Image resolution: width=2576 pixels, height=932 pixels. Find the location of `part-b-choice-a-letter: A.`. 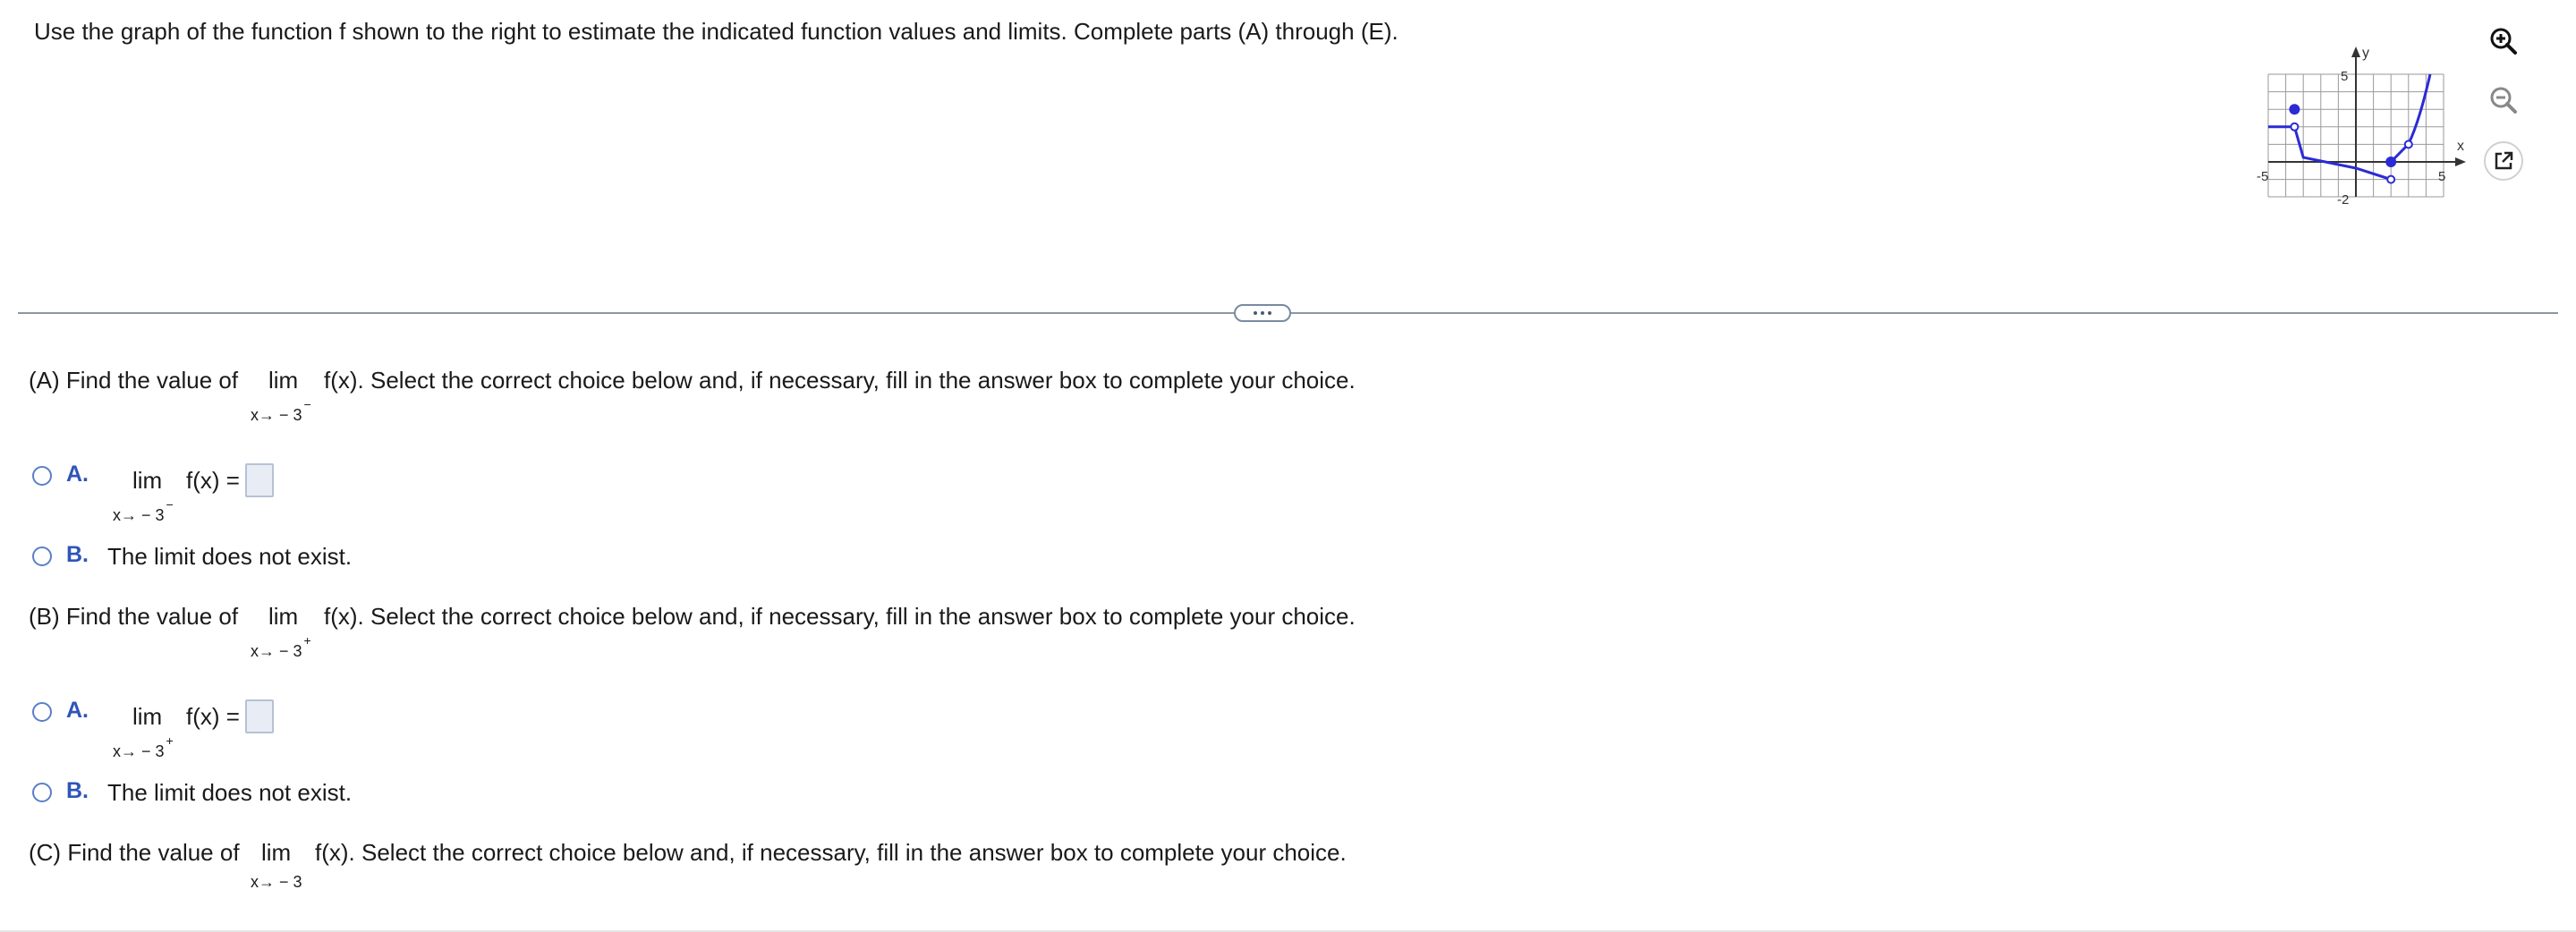

part-b-choice-a-letter: A. is located at coordinates (77, 710).